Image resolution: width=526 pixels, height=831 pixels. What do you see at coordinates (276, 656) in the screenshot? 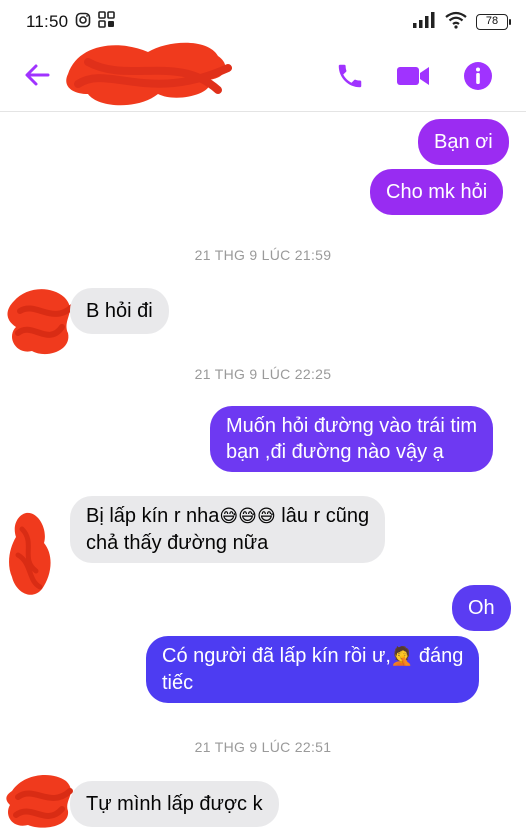
I see `message-text: Có người đã lấp kín rồi ư,` at bounding box center [276, 656].